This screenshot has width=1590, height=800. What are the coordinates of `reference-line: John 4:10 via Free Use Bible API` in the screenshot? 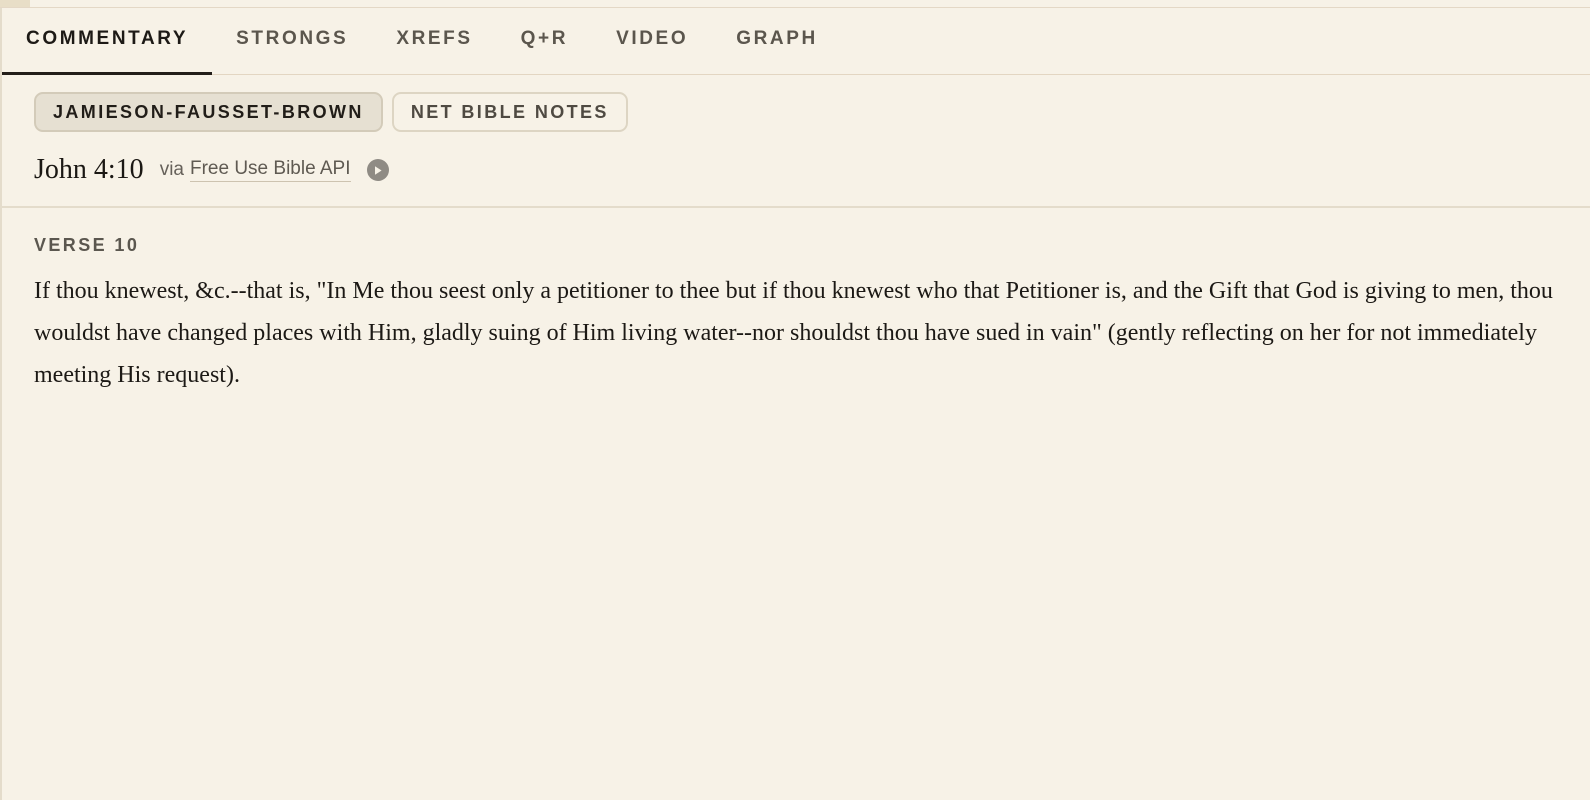 It's located at (211, 170).